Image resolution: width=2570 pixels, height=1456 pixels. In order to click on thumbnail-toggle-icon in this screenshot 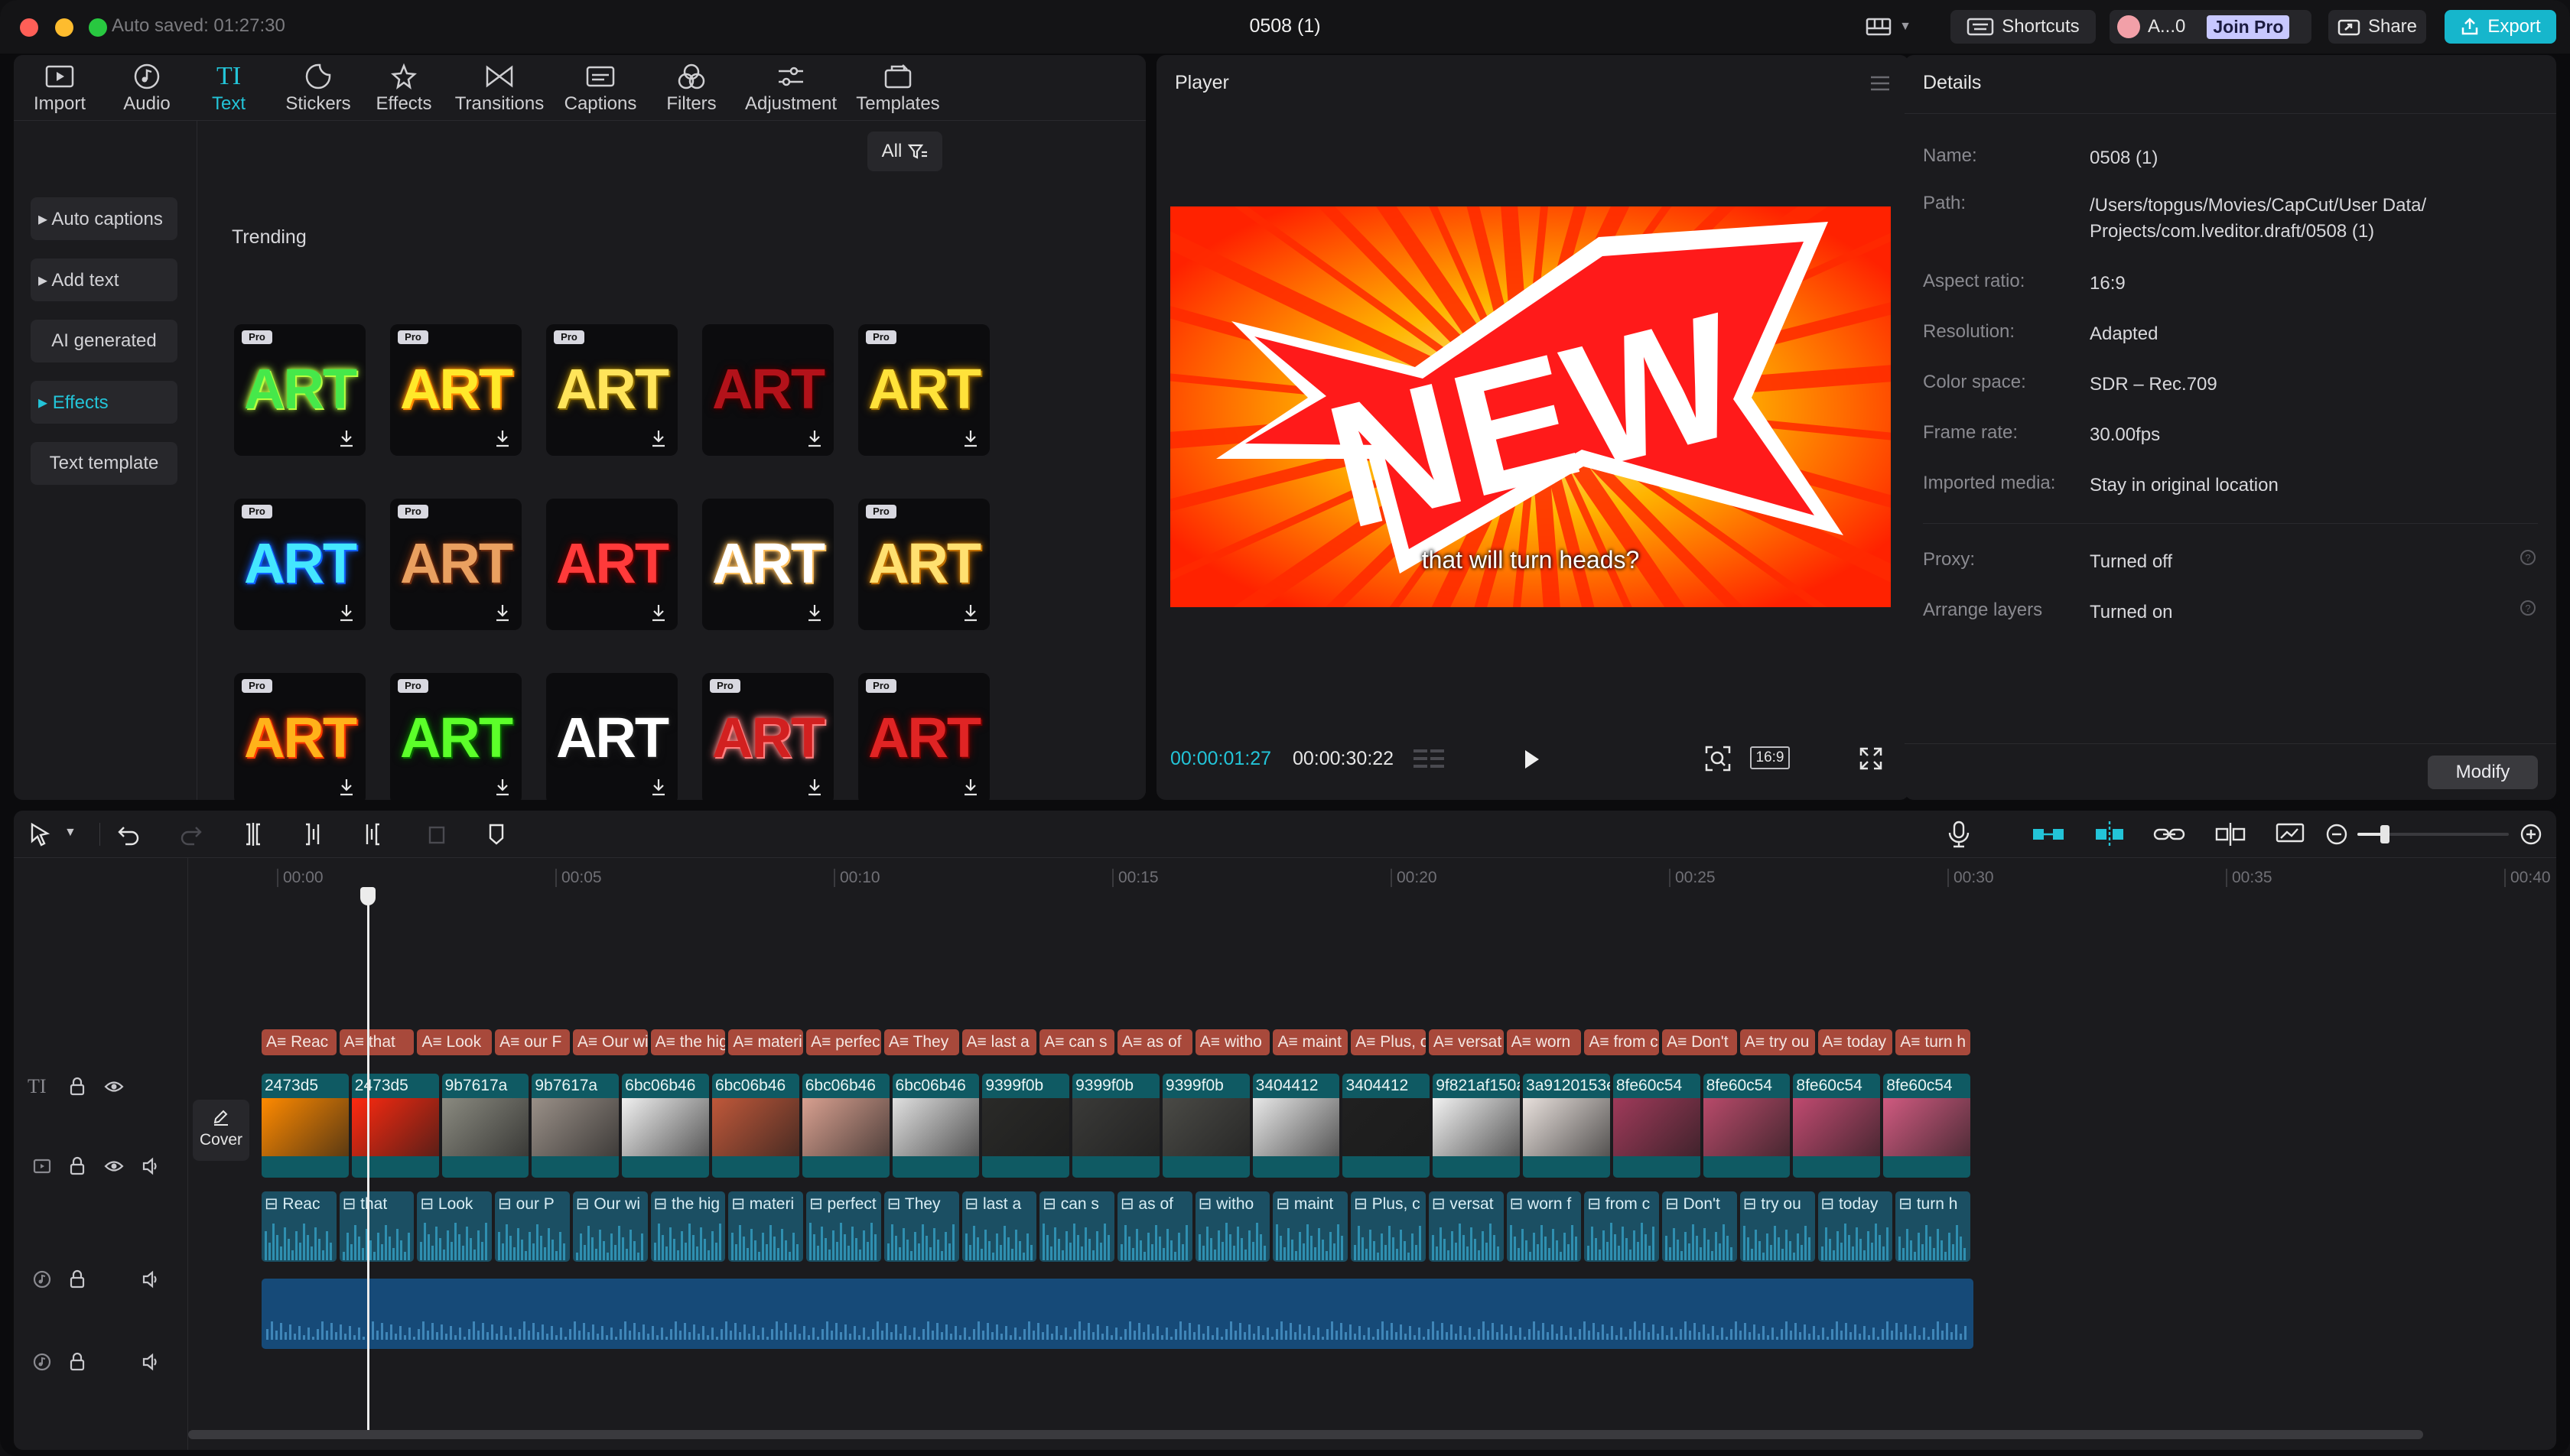, I will do `click(2290, 834)`.